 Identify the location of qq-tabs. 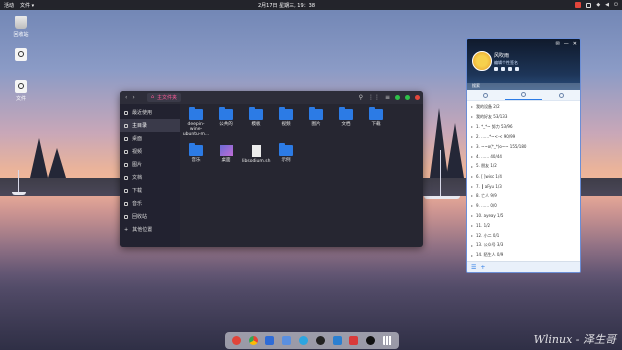
(523, 95).